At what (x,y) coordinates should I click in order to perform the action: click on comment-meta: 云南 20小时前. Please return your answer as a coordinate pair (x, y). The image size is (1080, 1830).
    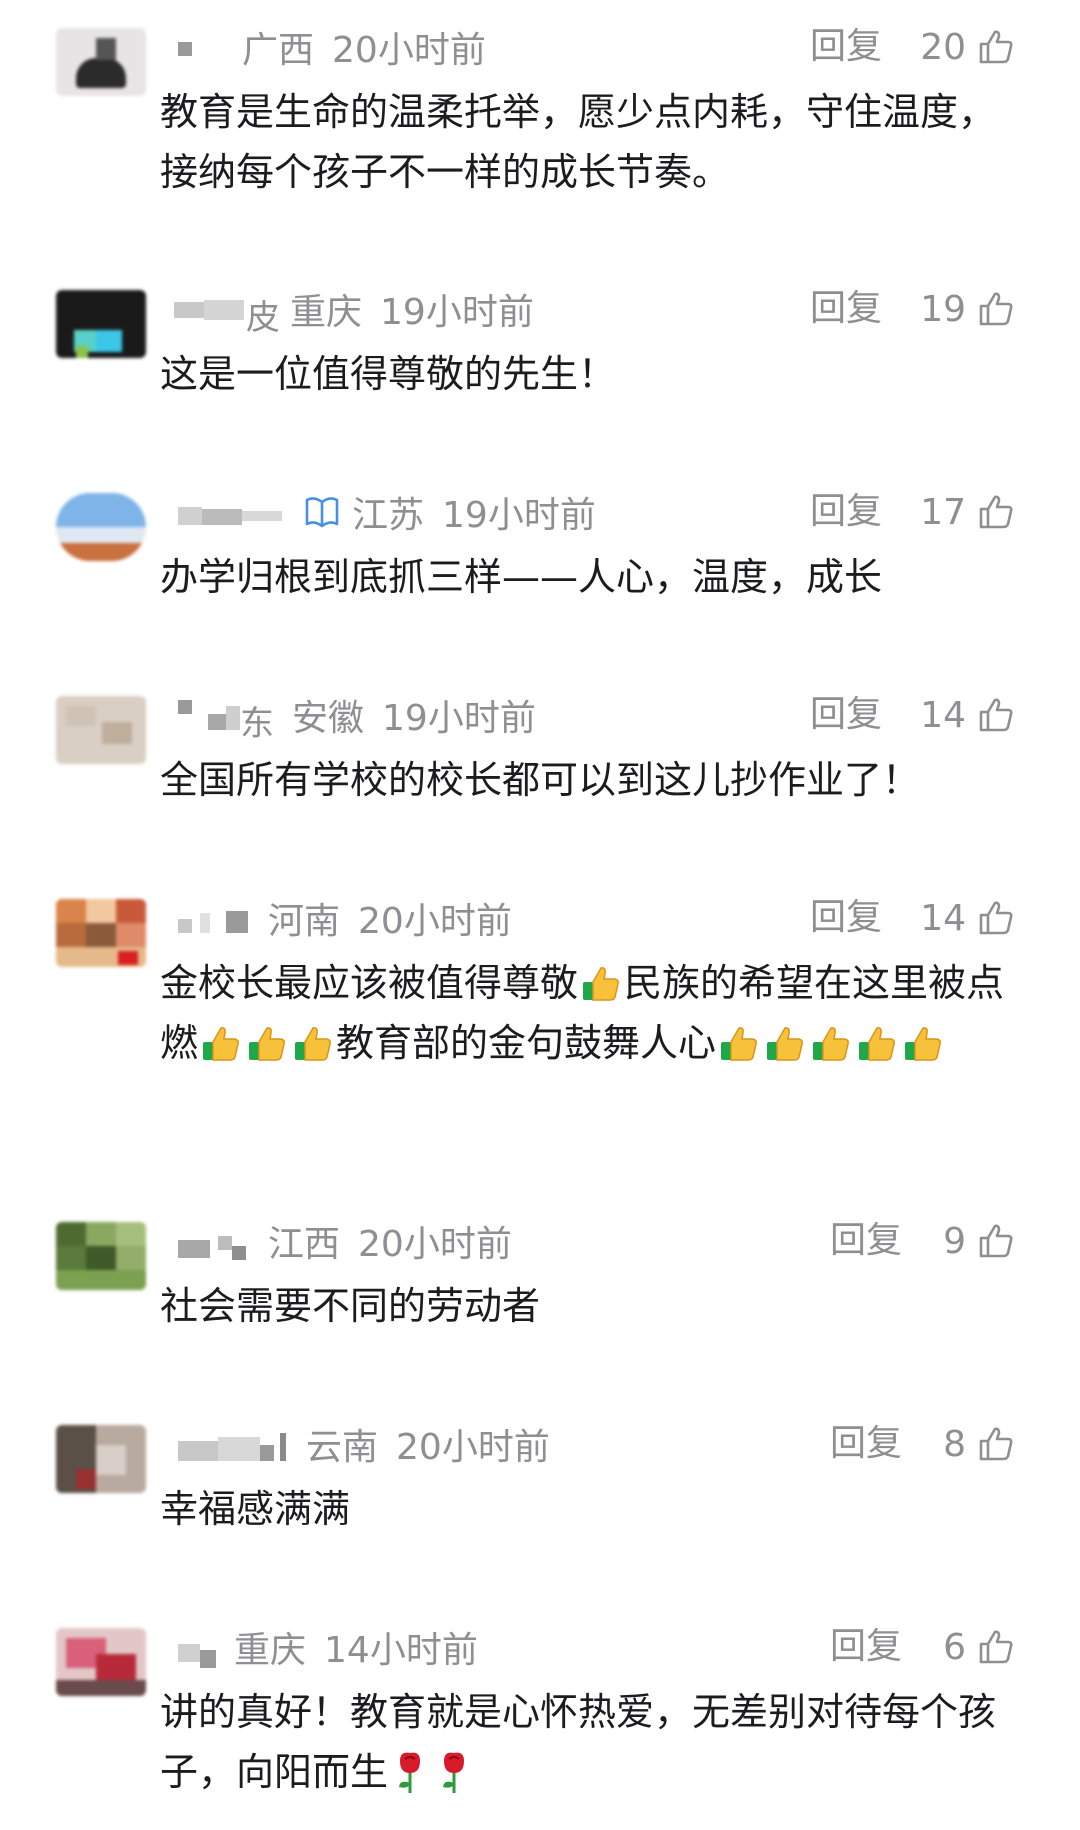
    Looking at the image, I should click on (355, 1444).